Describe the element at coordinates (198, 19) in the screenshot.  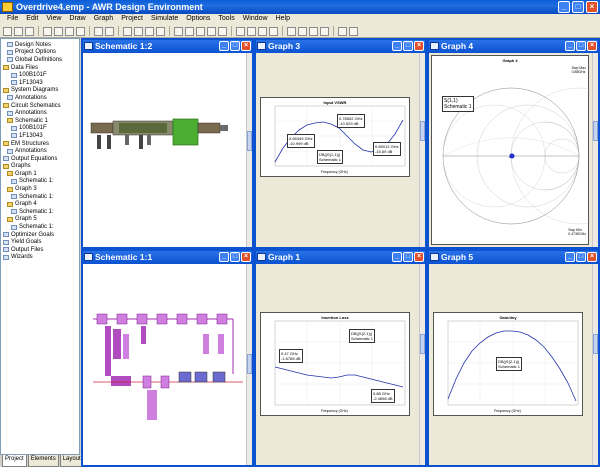
I see `menu-options: Options` at that location.